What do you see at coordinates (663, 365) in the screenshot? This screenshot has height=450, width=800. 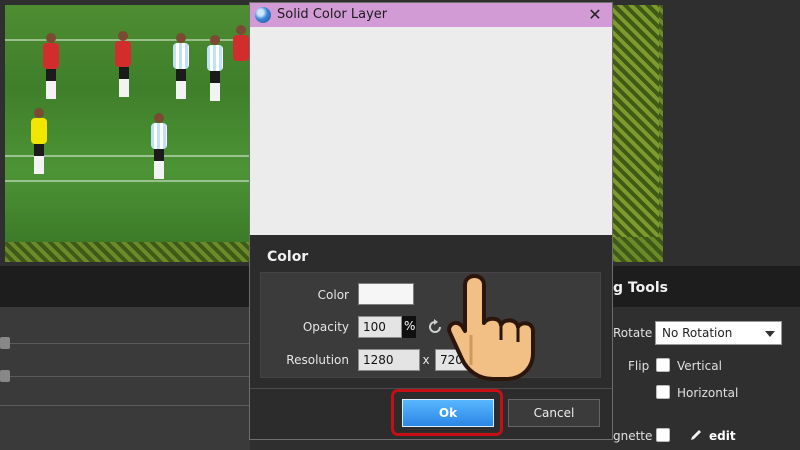 I see `vertical-checkbox` at bounding box center [663, 365].